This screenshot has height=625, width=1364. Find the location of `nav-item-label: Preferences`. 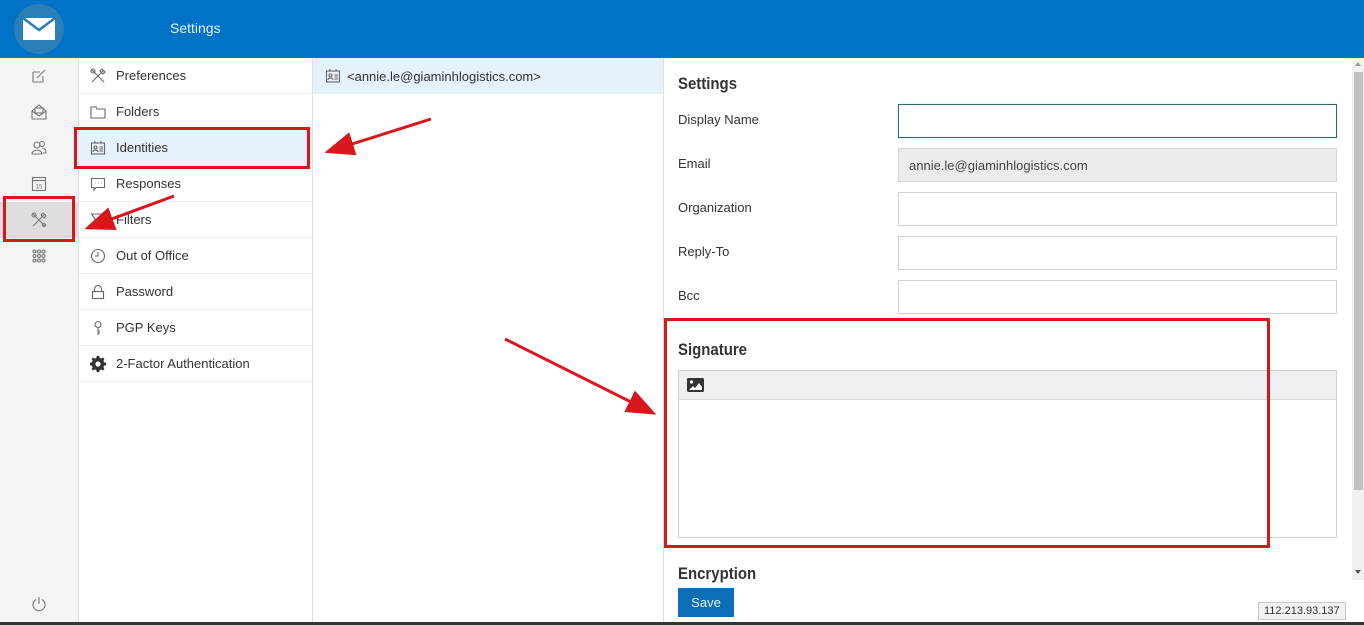

nav-item-label: Preferences is located at coordinates (151, 75).